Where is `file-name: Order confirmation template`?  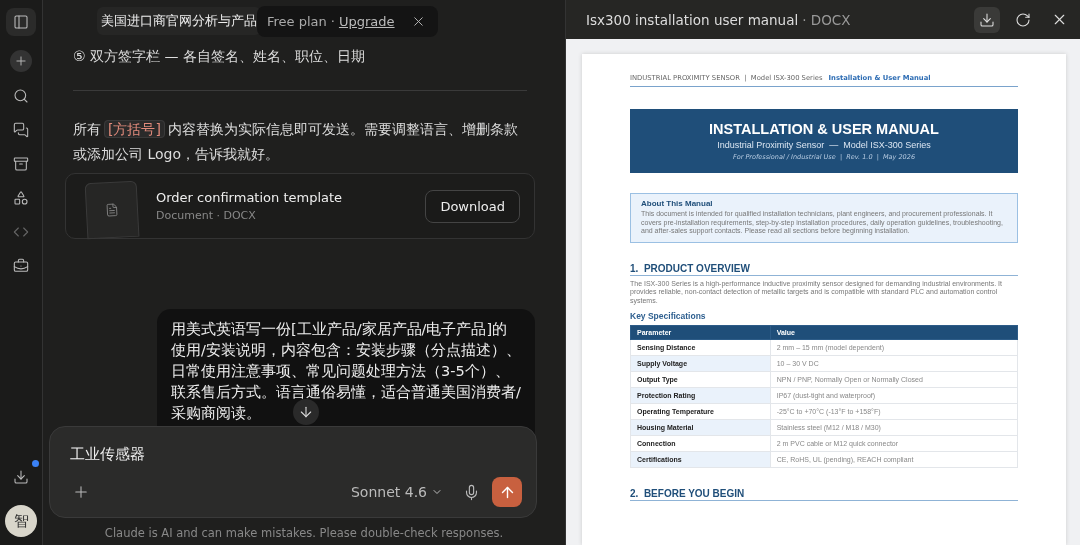 file-name: Order confirmation template is located at coordinates (250, 197).